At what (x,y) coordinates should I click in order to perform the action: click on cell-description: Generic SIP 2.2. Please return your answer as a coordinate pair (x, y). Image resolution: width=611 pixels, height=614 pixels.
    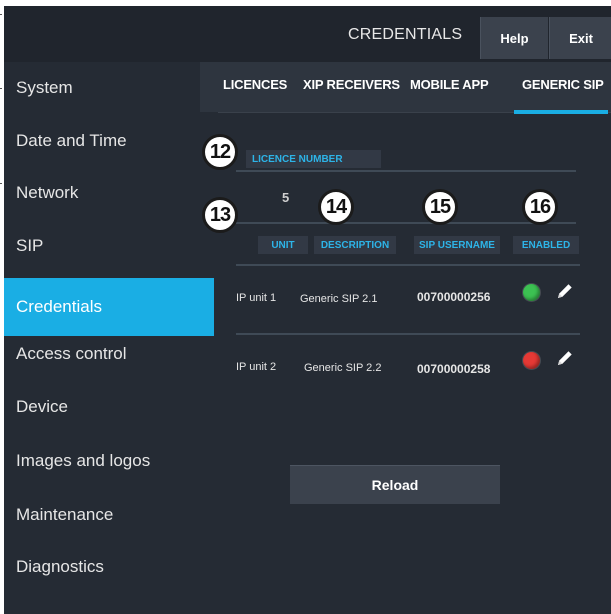
    Looking at the image, I should click on (343, 368).